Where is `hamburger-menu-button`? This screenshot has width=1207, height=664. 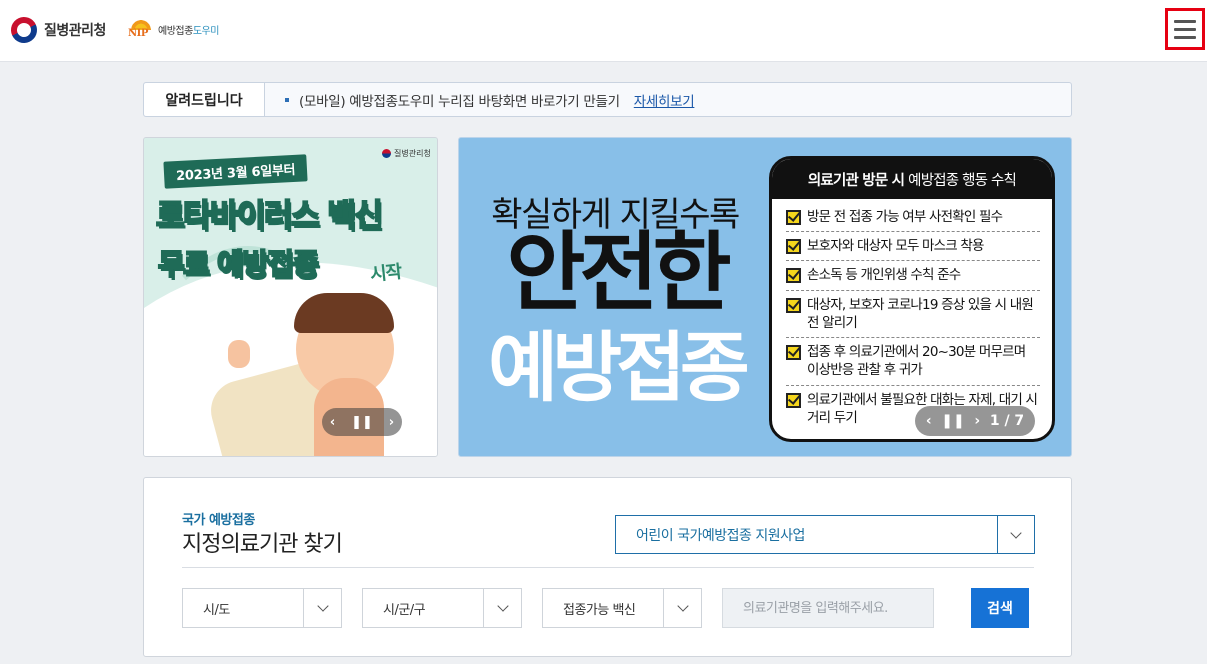
hamburger-menu-button is located at coordinates (1185, 29).